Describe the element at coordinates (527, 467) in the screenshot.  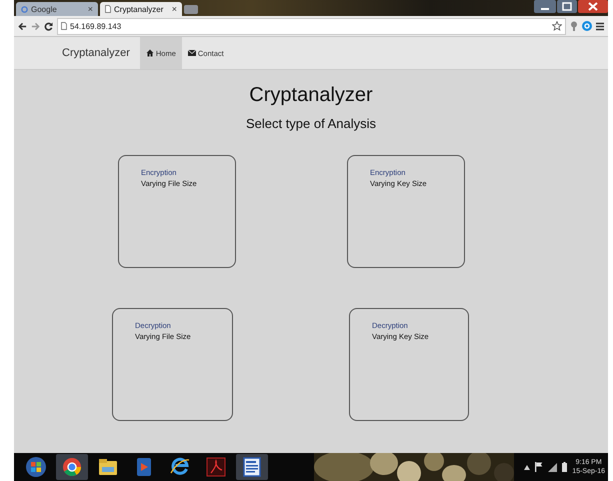
I see `show-hidden-icons-icon` at that location.